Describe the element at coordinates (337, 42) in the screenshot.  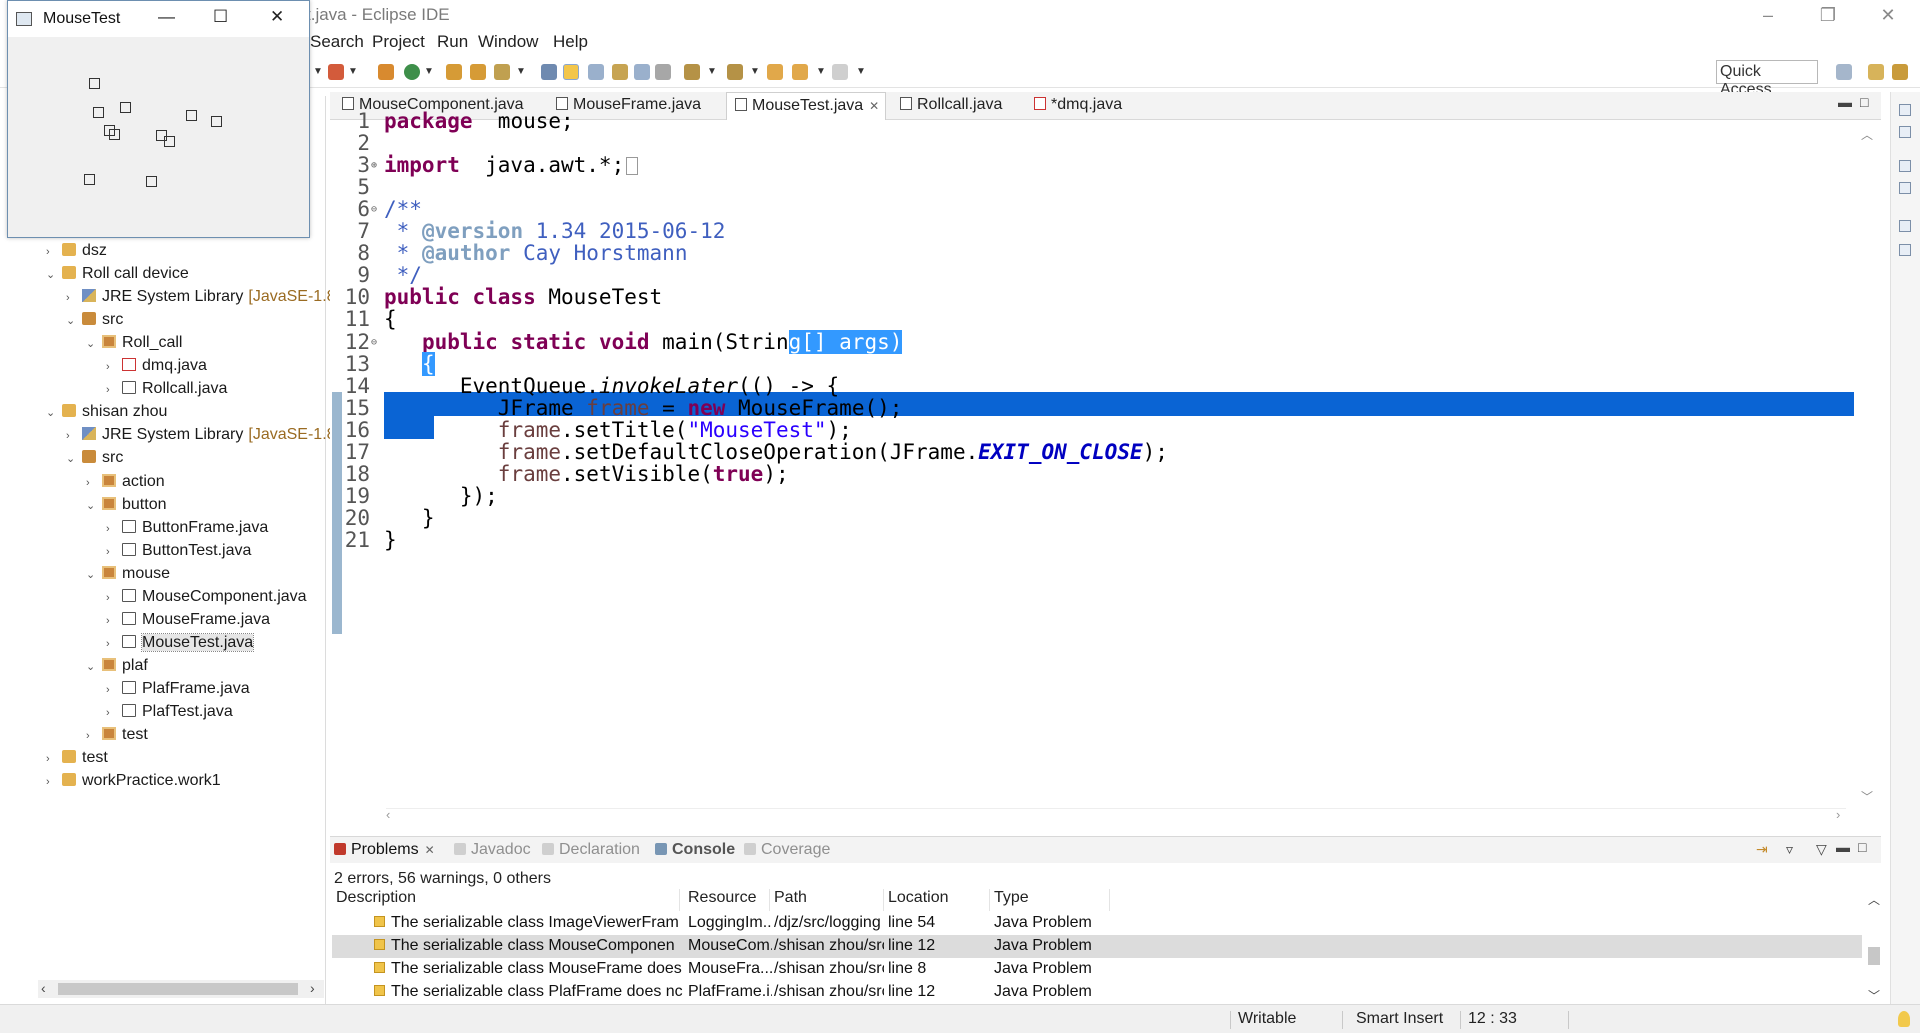
I see `menu-search: Search` at that location.